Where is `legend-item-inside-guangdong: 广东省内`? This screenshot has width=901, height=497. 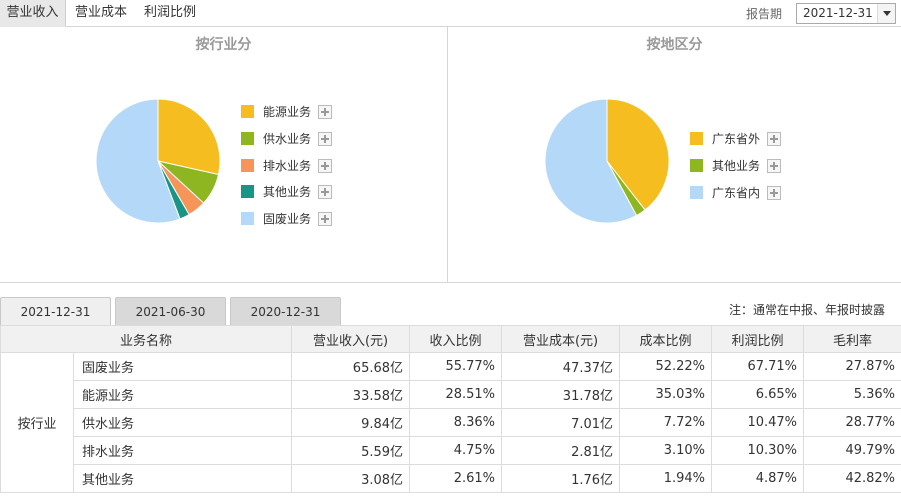
legend-item-inside-guangdong: 广东省内 is located at coordinates (745, 193).